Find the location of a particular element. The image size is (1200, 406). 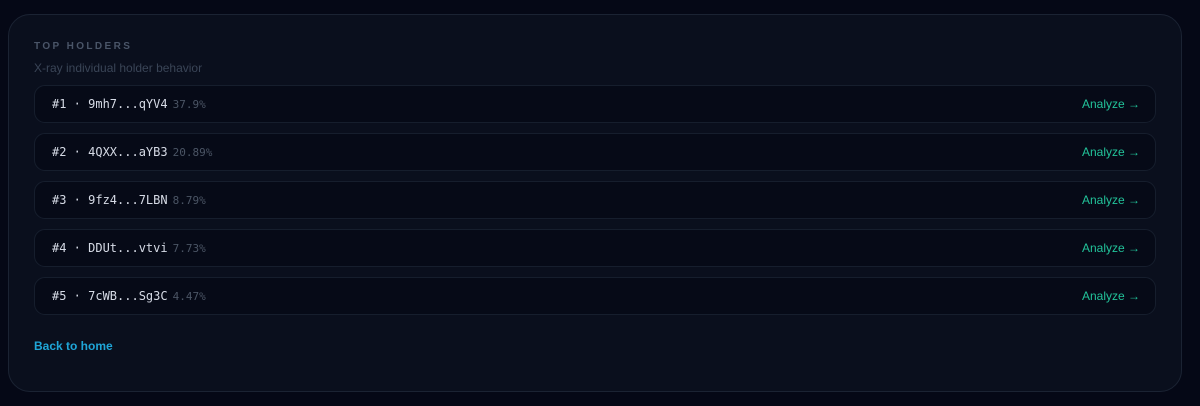

holder-row: #5 · 7cWB...Sg3C 4.47% Analyze → is located at coordinates (595, 296).